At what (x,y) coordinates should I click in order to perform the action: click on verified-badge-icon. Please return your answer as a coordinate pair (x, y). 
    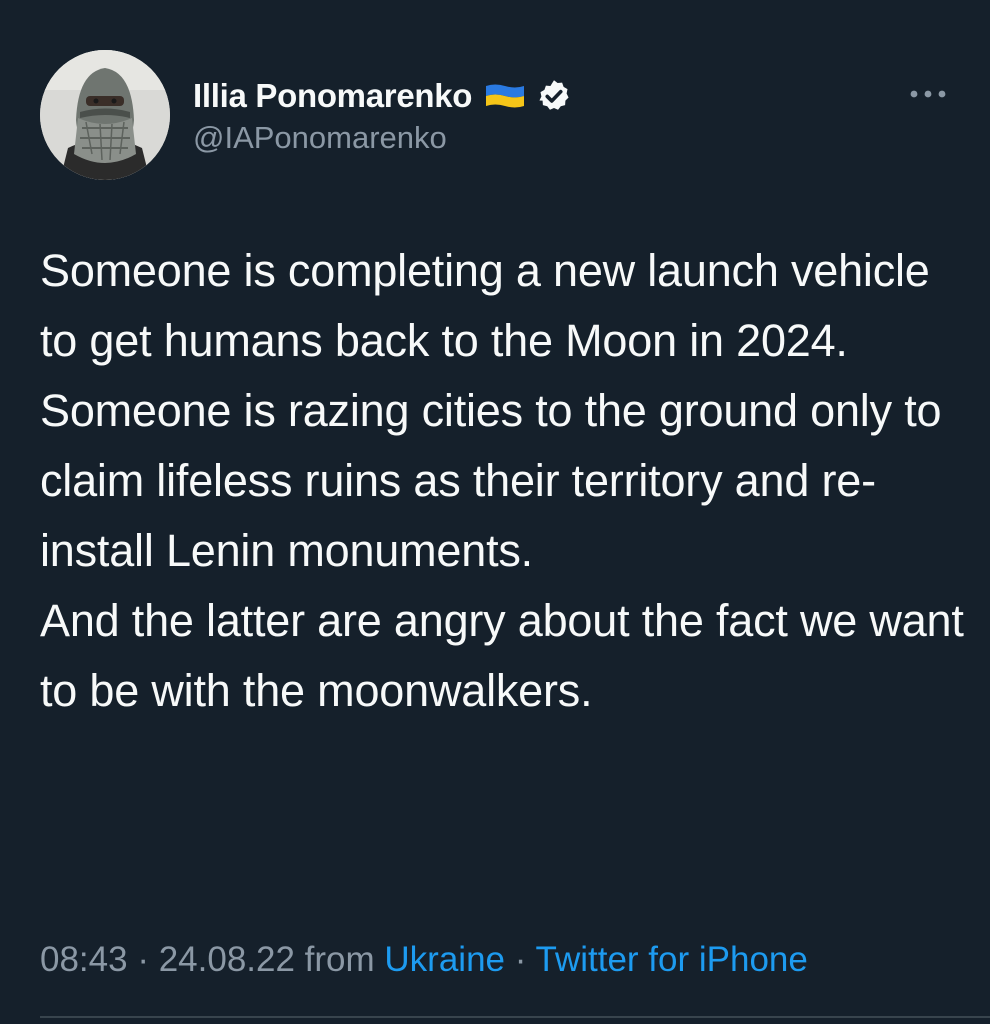
    Looking at the image, I should click on (554, 96).